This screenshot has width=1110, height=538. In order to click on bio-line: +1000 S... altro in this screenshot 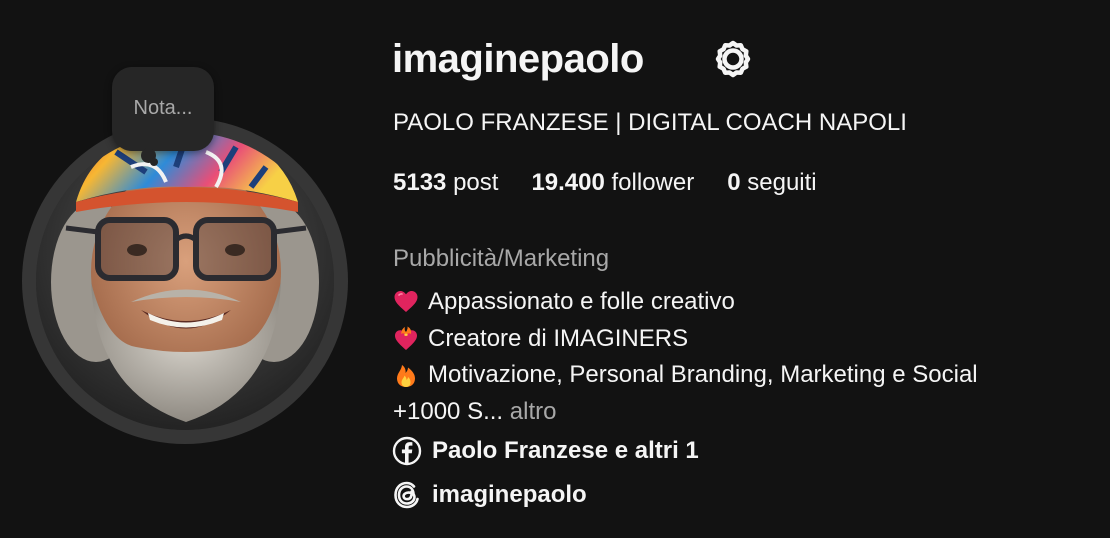, I will do `click(685, 412)`.